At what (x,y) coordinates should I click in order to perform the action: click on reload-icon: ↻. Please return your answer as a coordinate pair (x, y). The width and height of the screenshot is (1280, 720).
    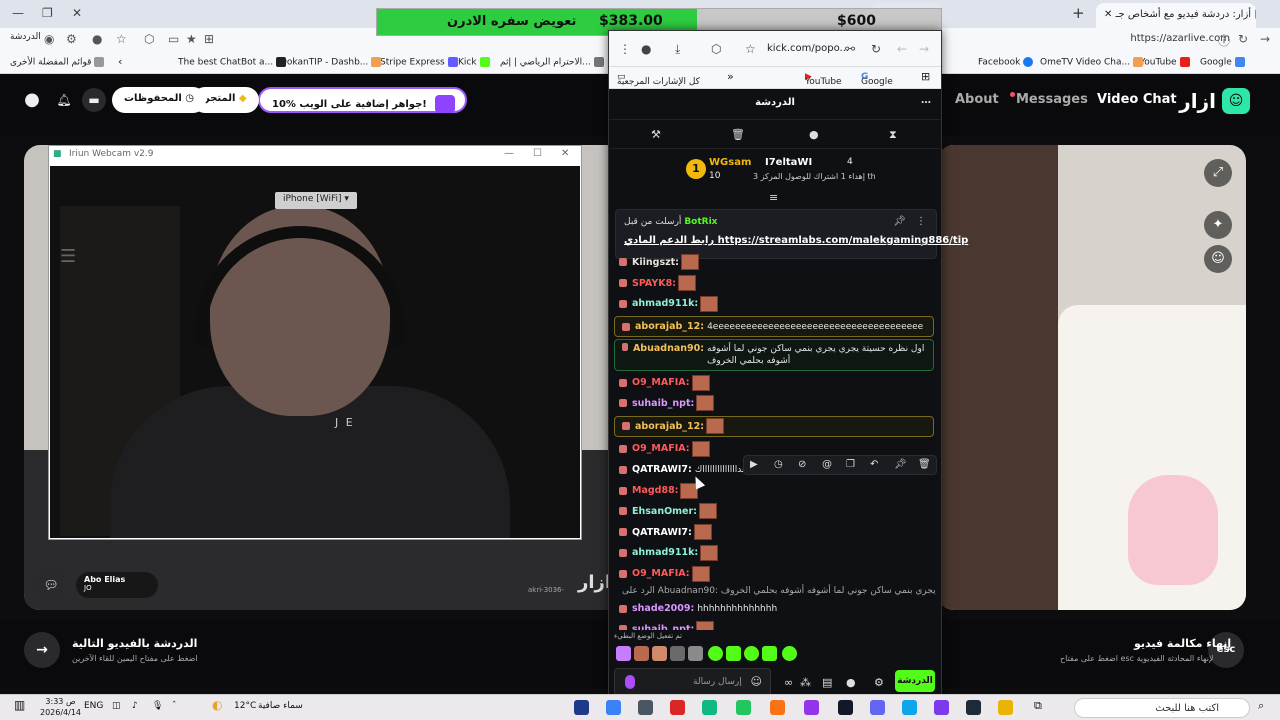
    Looking at the image, I should click on (1243, 39).